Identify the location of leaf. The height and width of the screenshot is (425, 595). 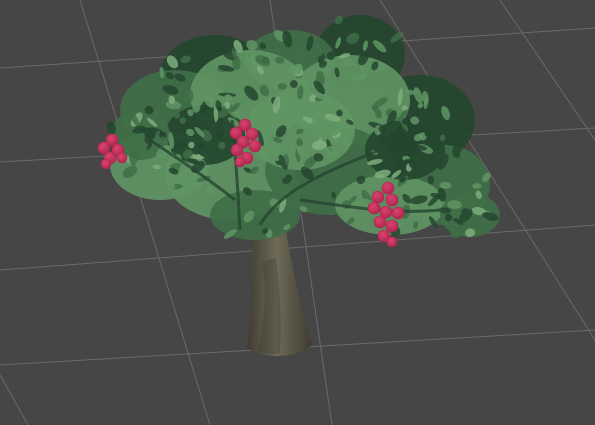
(456, 233).